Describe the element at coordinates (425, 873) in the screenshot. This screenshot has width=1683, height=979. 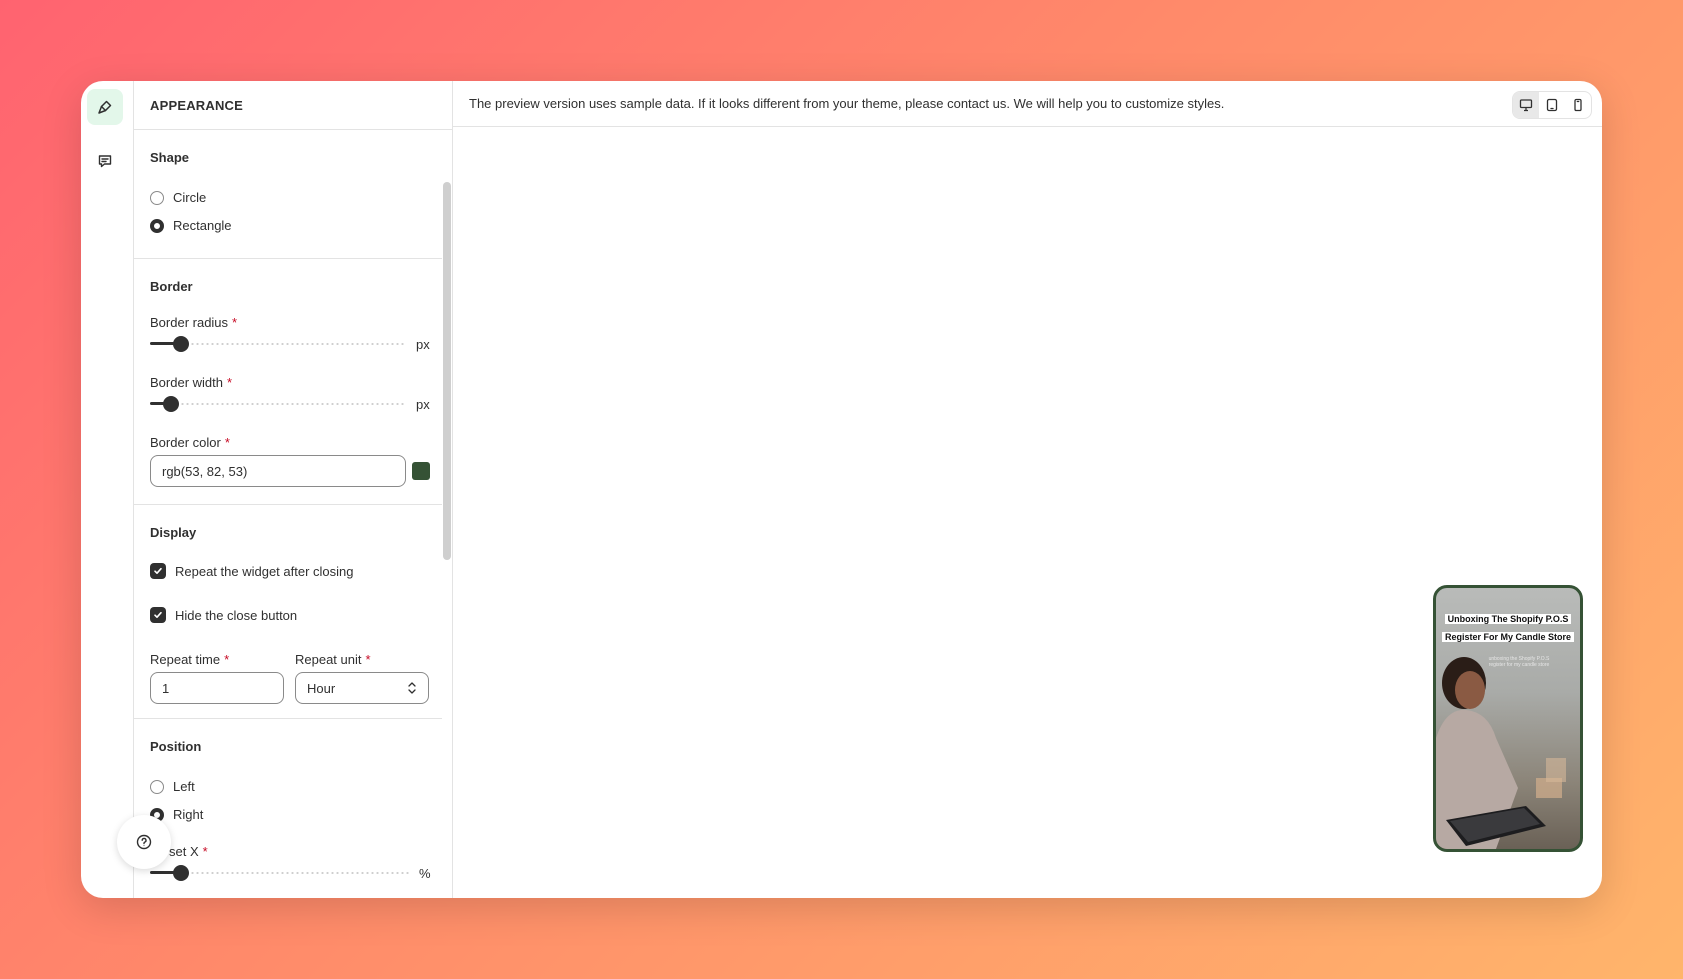
I see `unit-label: %` at that location.